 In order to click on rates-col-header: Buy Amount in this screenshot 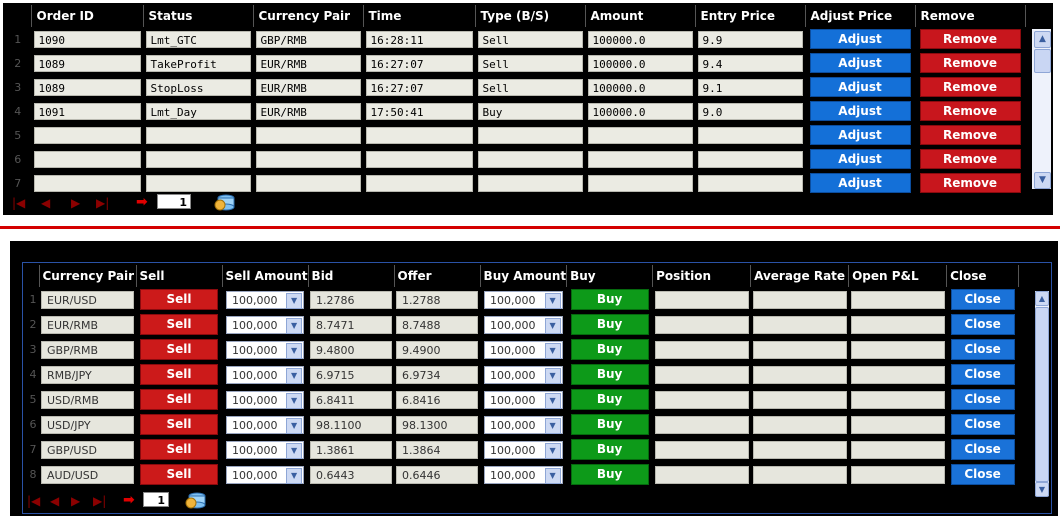, I will do `click(524, 276)`.